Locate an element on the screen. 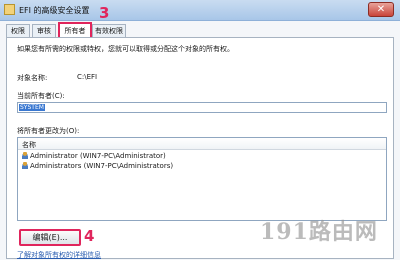  list-header: 名称 is located at coordinates (202, 144).